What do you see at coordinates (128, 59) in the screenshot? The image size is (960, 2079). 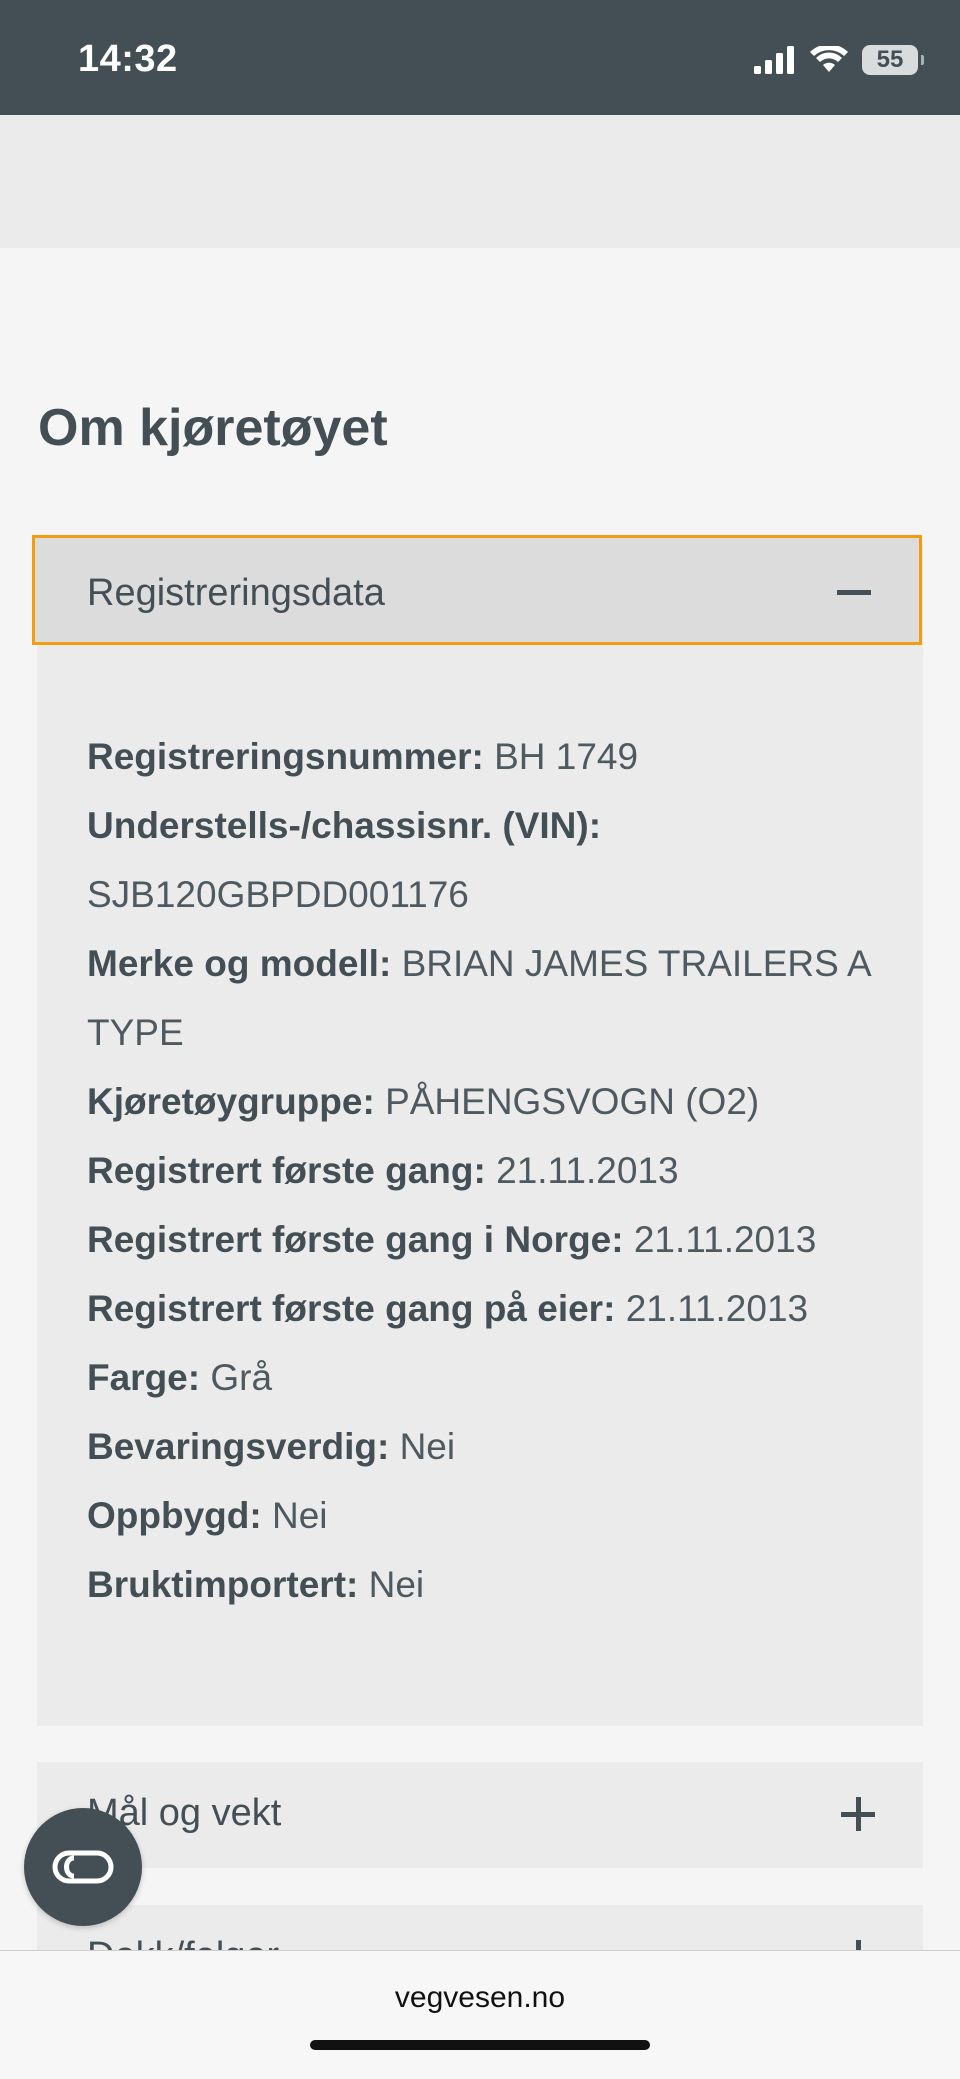 I see `status-time: 14:32` at bounding box center [128, 59].